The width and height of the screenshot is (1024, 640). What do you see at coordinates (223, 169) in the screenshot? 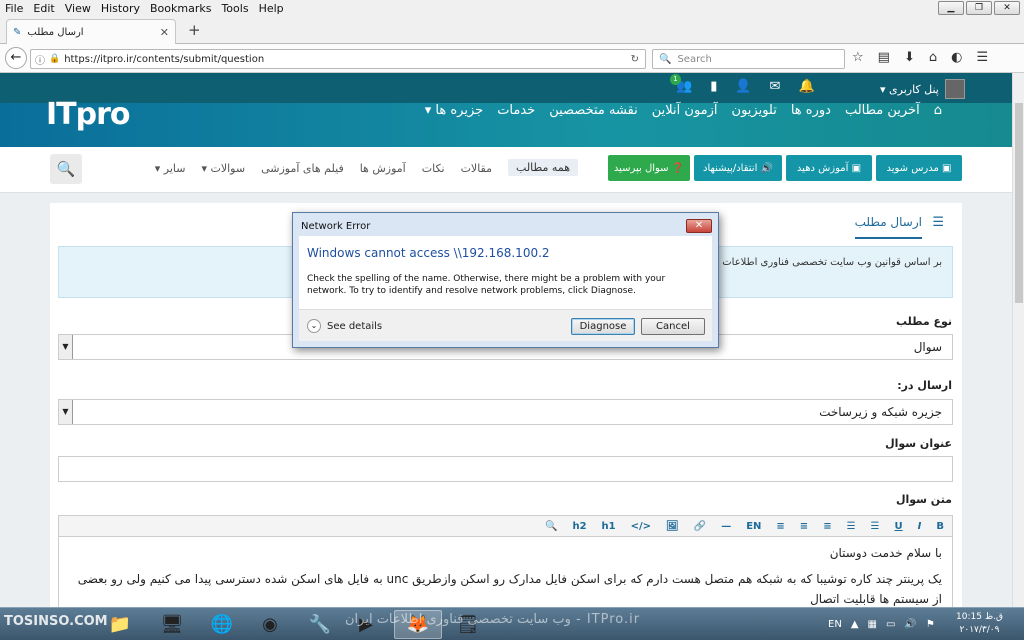
I see `link-questions: سوالات ▾` at bounding box center [223, 169].